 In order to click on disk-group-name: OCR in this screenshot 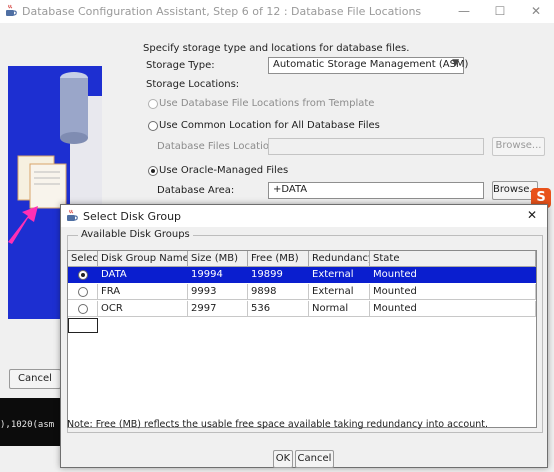, I will do `click(143, 309)`.